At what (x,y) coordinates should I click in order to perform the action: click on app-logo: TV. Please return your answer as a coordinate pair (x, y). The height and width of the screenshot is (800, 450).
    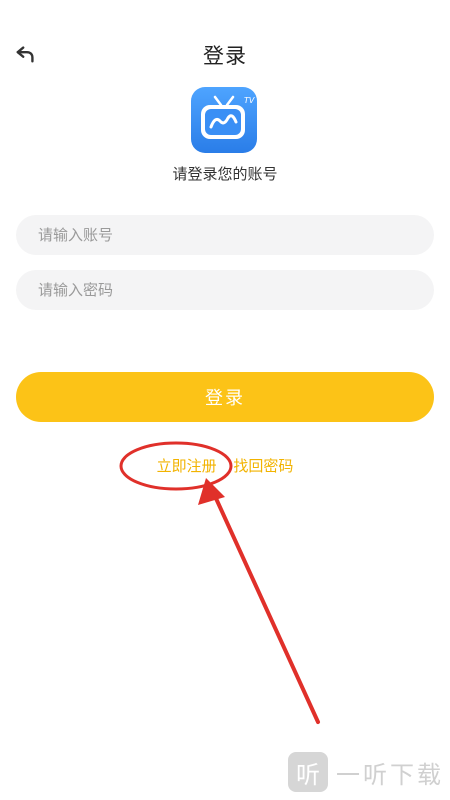
    Looking at the image, I should click on (224, 120).